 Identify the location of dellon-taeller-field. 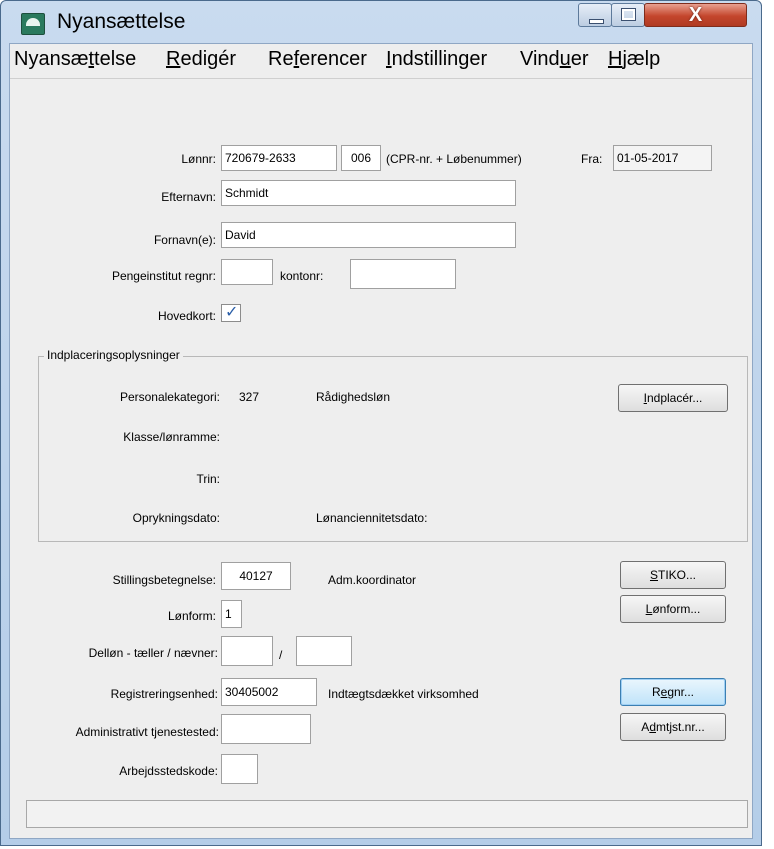
(247, 651).